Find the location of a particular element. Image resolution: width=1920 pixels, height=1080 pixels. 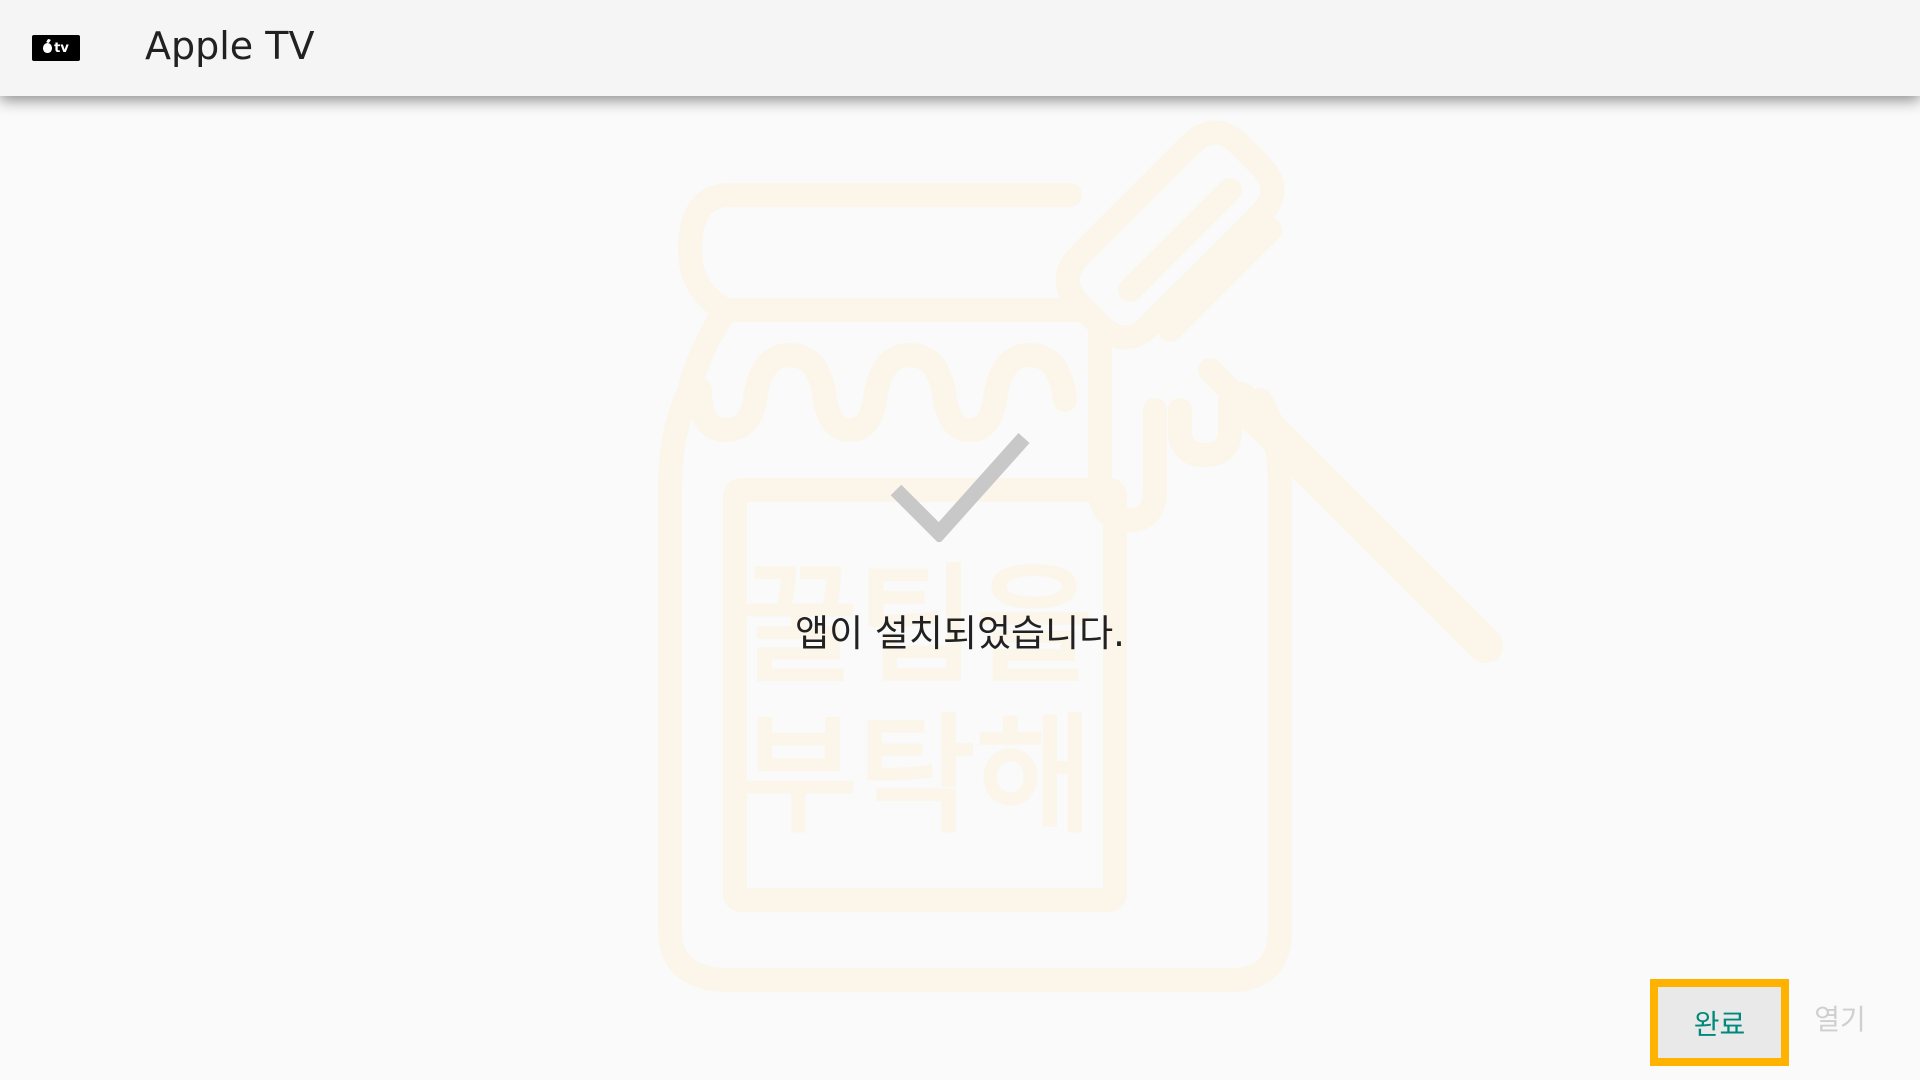

open-button: 열기 is located at coordinates (1840, 1018).